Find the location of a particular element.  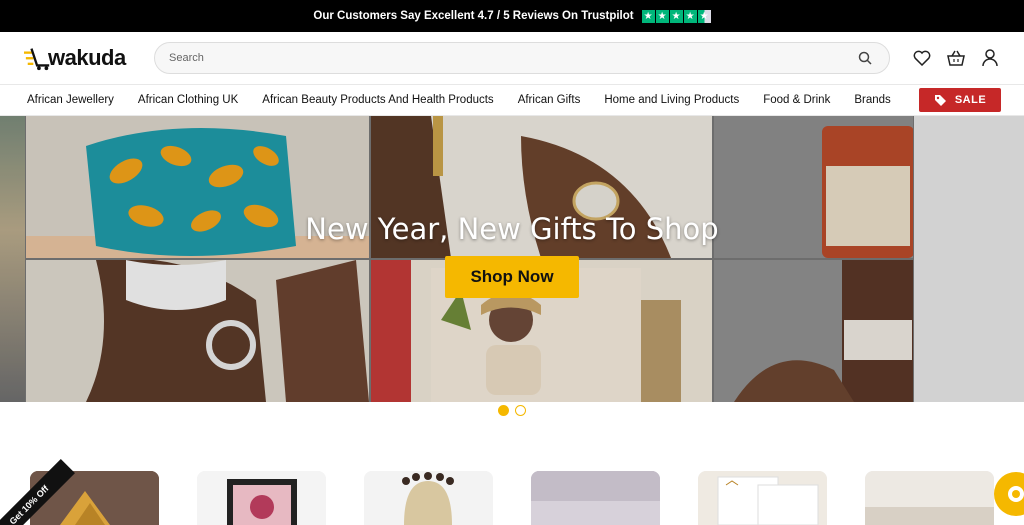

nav-item-african-jewellery: African Jewellery is located at coordinates (70, 100).